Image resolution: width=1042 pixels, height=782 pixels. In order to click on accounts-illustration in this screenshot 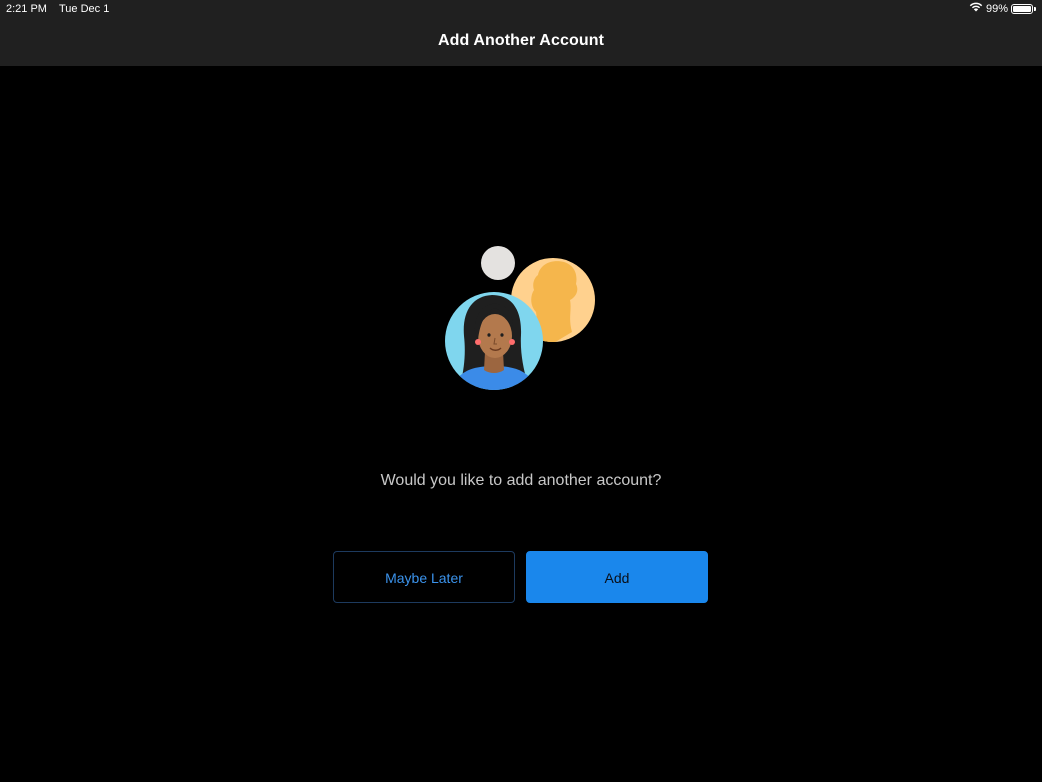, I will do `click(521, 318)`.